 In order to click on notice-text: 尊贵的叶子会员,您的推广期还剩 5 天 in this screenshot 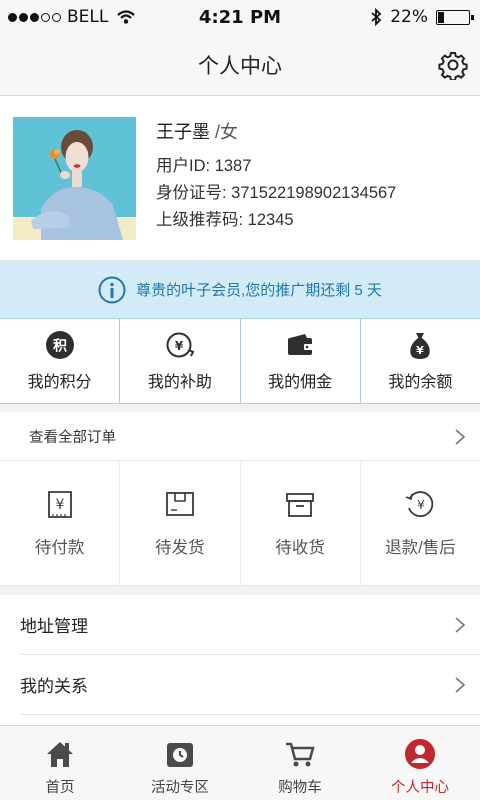, I will do `click(259, 290)`.